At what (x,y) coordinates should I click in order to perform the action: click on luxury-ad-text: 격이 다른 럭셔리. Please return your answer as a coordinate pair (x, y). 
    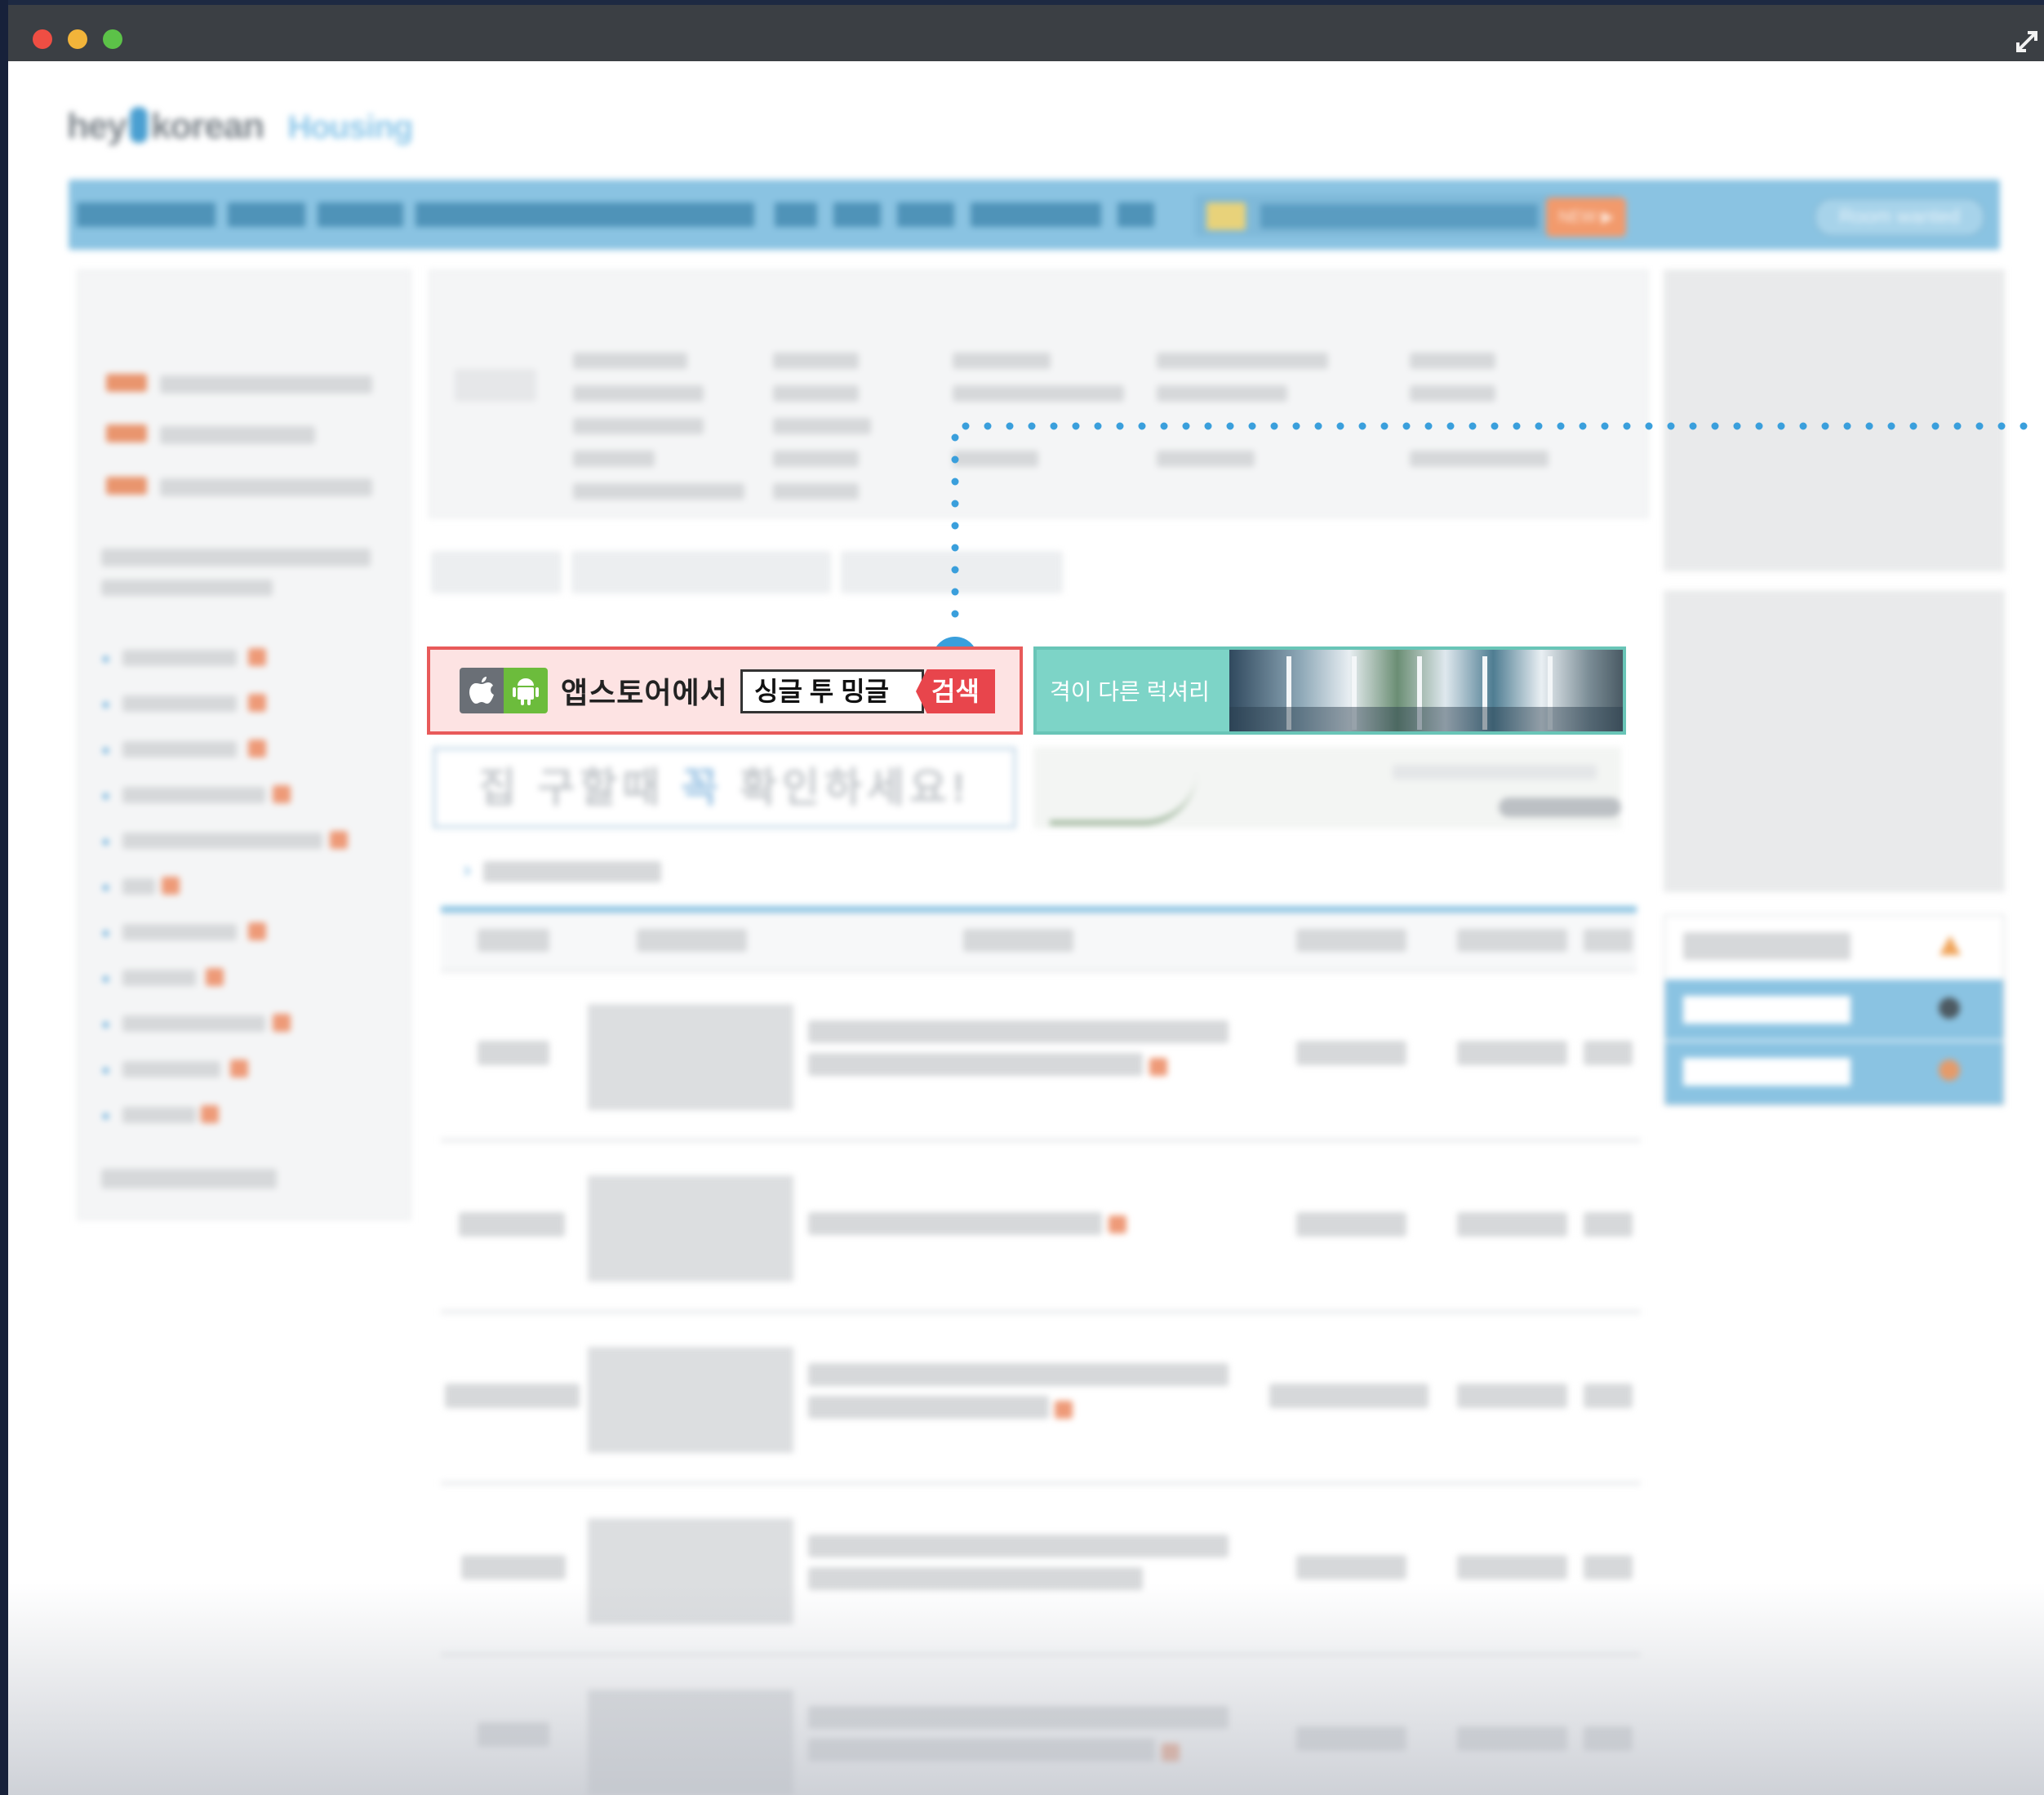
    Looking at the image, I should click on (1130, 691).